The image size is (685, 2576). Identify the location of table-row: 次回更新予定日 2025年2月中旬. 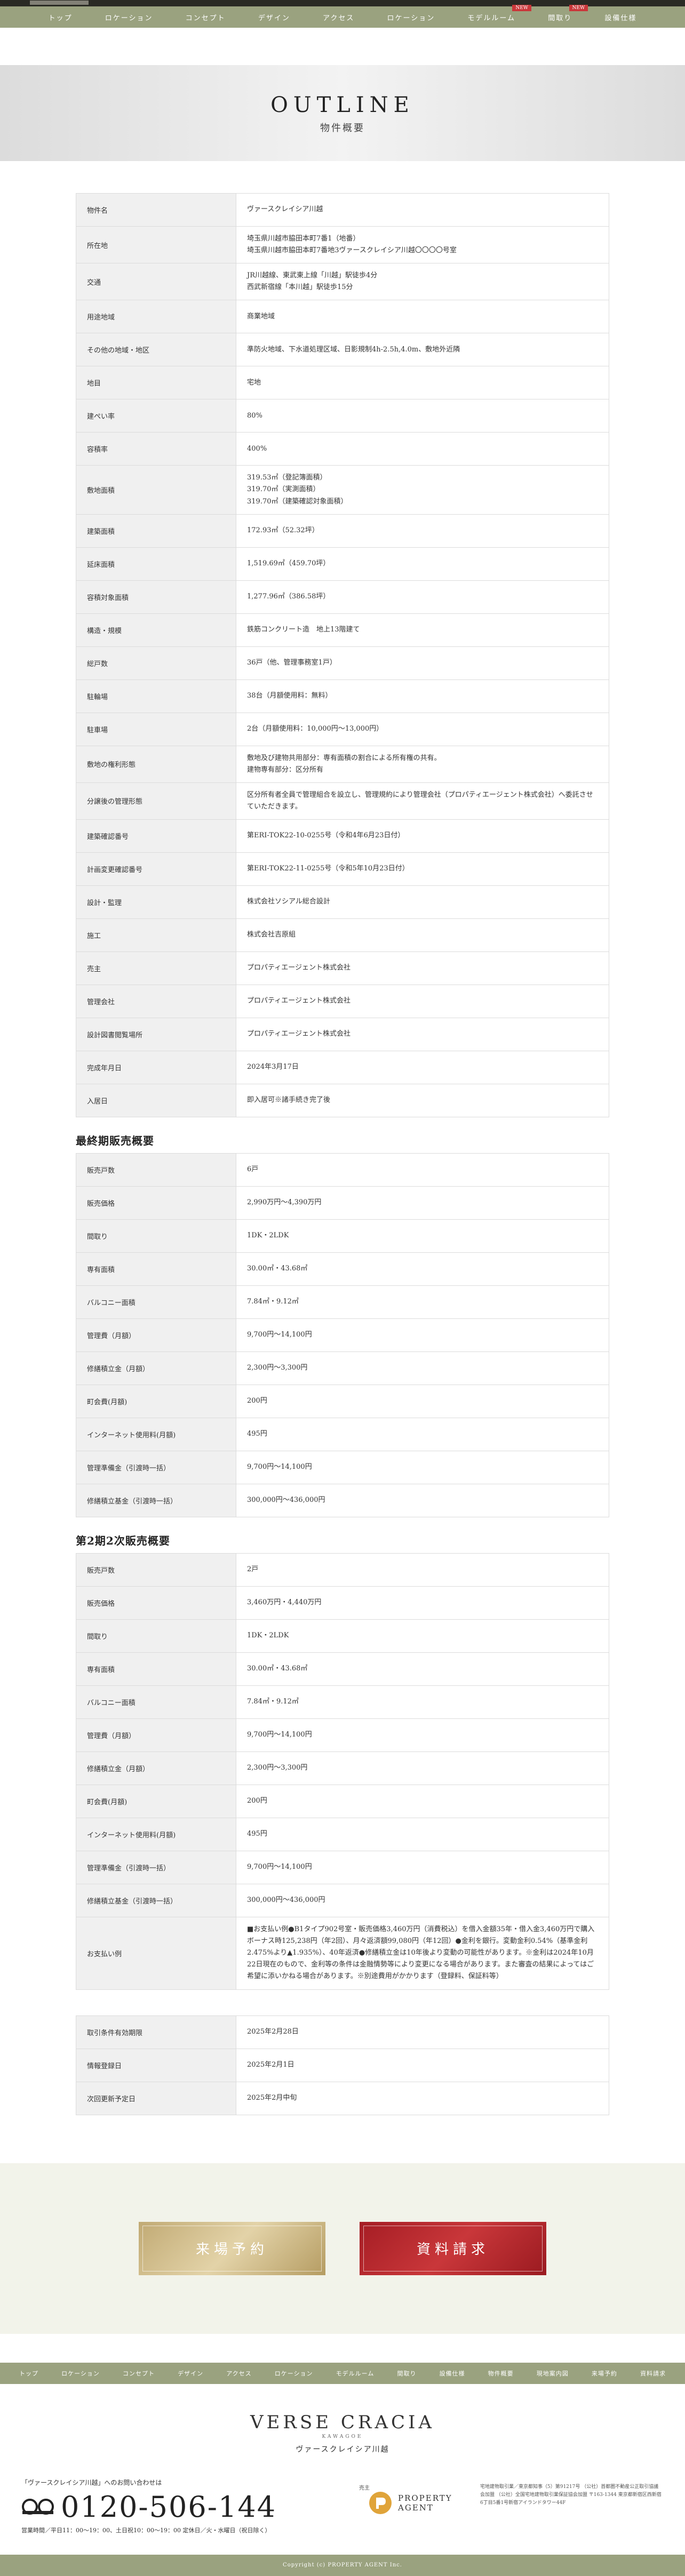
(342, 2098).